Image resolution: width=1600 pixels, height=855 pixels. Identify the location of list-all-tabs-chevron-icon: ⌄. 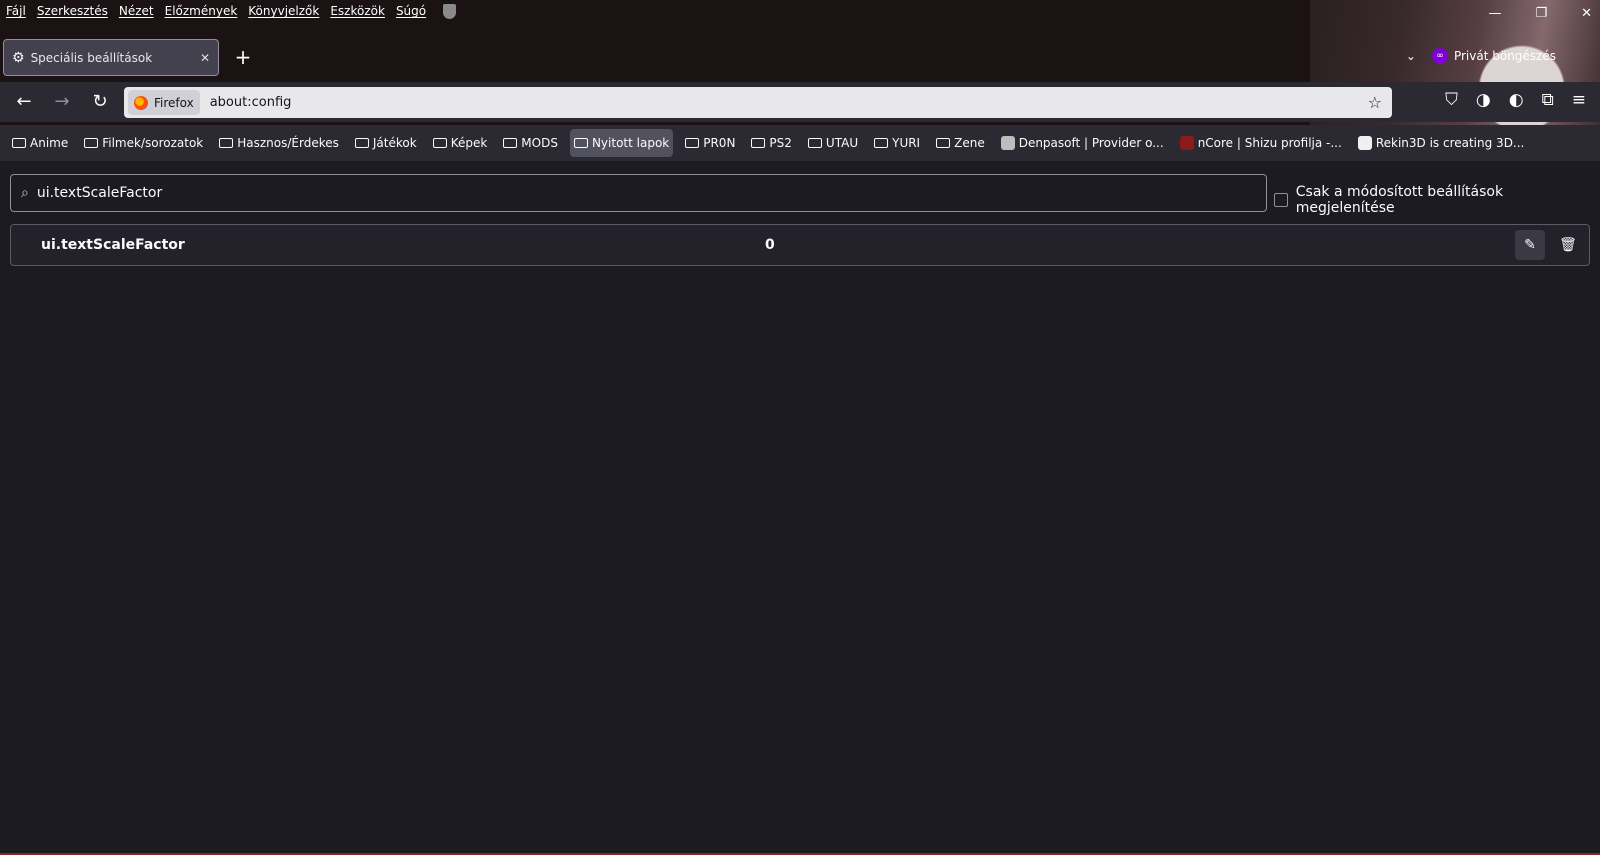
(1411, 56).